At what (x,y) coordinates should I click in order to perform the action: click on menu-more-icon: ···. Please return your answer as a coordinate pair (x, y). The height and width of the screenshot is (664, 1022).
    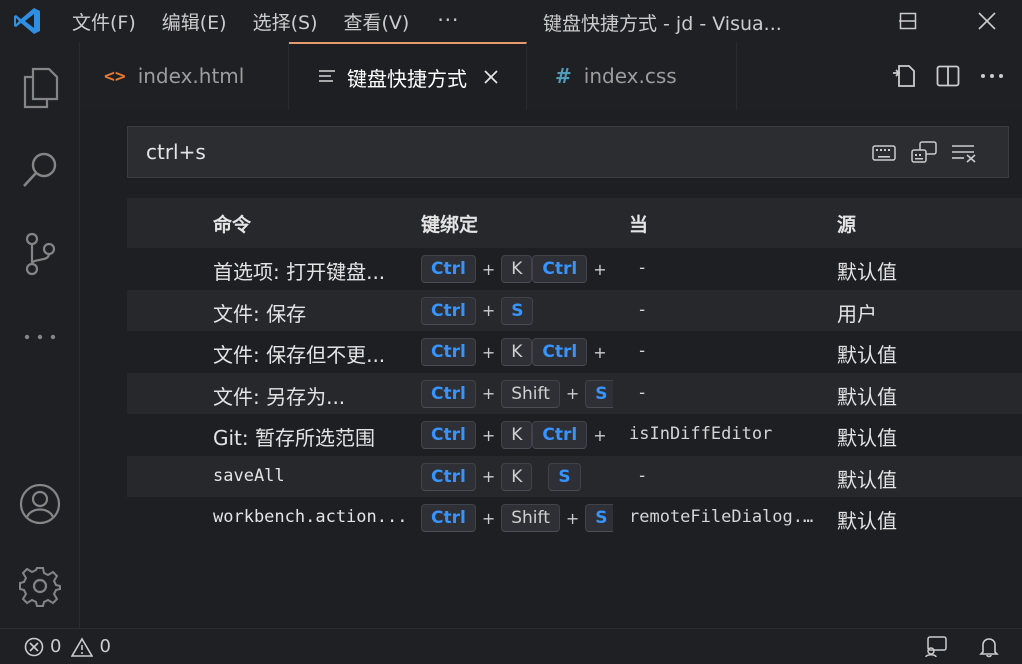
    Looking at the image, I should click on (448, 21).